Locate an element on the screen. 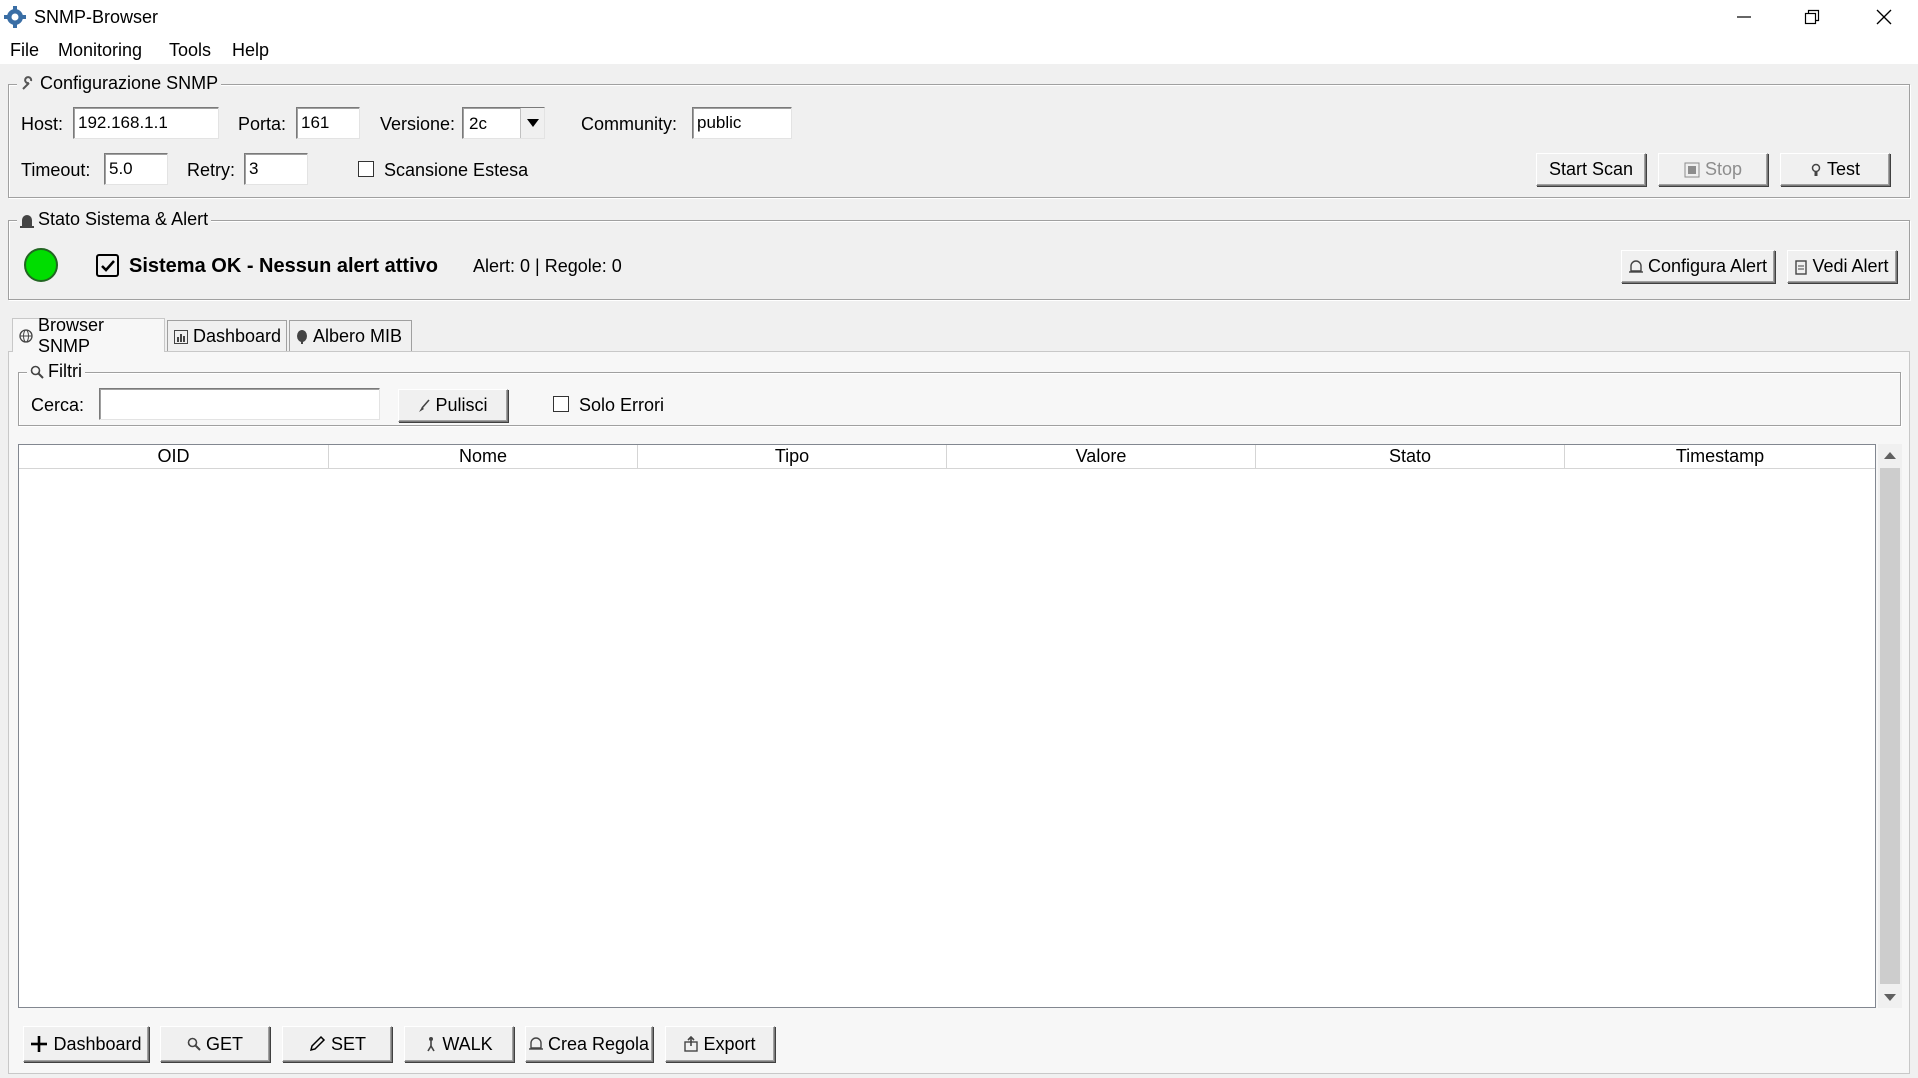 This screenshot has height=1078, width=1918. tab-browser-snmp-label: Browser SNMP is located at coordinates (71, 335).